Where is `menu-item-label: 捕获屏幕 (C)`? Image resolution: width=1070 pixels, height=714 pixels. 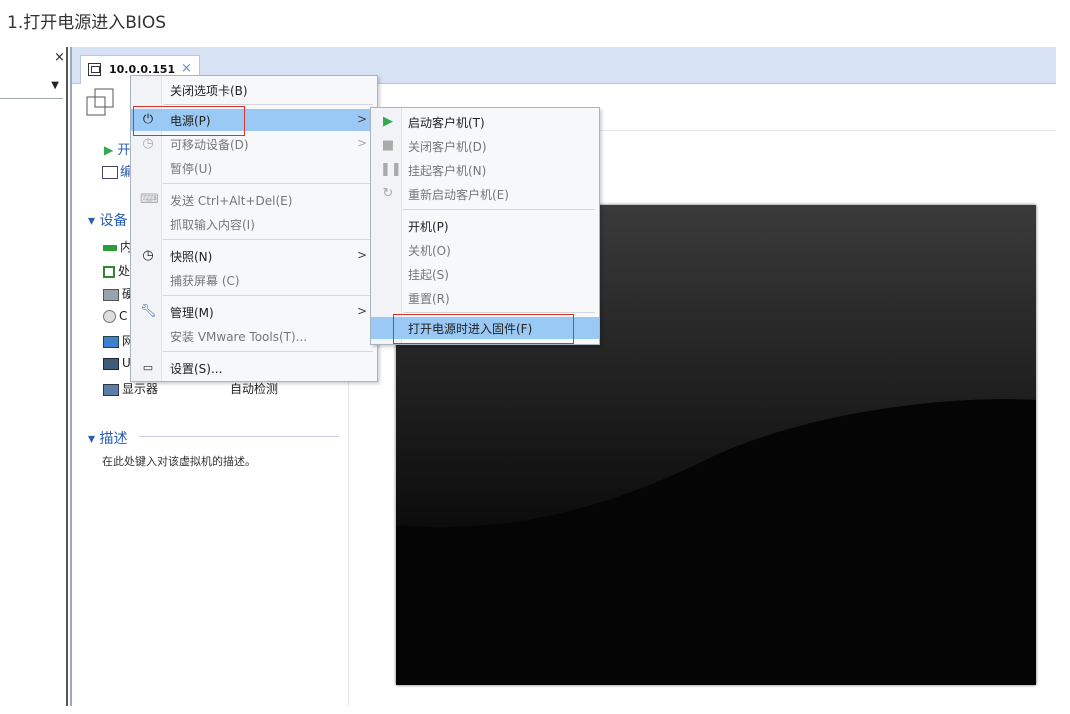
menu-item-label: 捕获屏幕 (C) is located at coordinates (205, 281).